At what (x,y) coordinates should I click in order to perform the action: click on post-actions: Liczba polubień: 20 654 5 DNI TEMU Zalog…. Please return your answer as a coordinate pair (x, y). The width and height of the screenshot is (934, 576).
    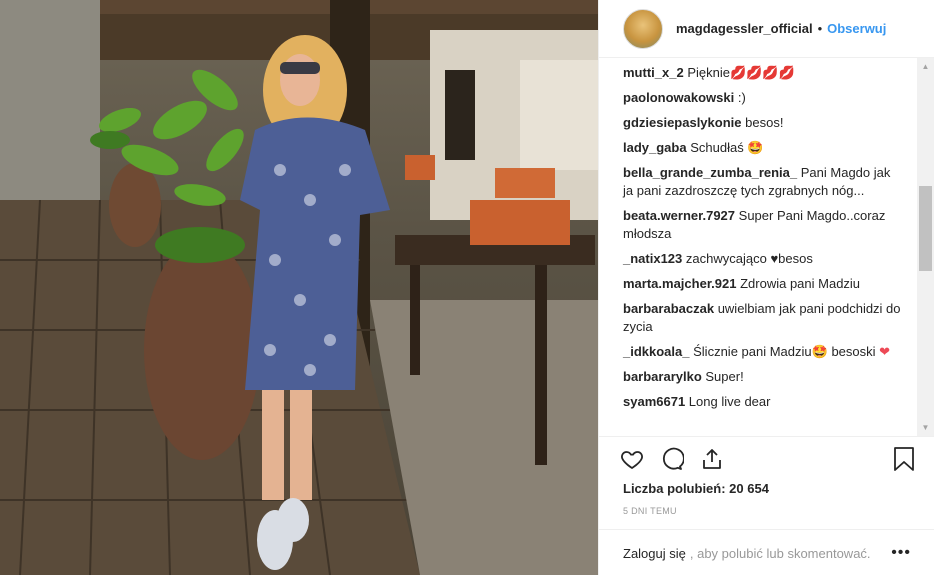
    Looking at the image, I should click on (766, 505).